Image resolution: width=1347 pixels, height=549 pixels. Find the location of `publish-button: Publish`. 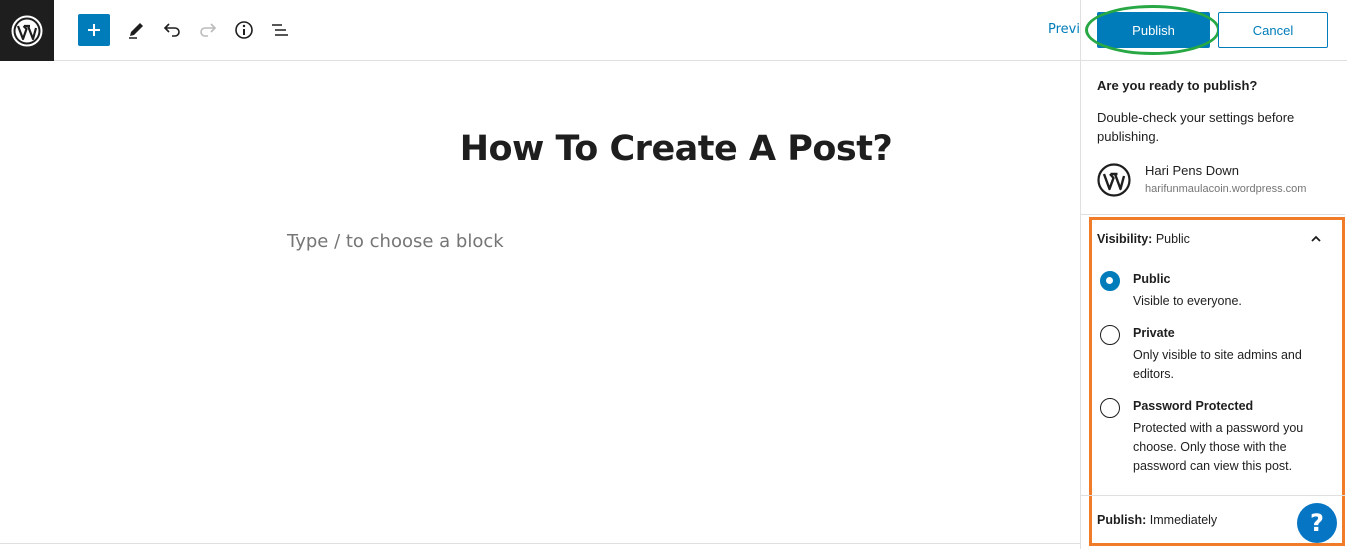

publish-button: Publish is located at coordinates (1153, 30).